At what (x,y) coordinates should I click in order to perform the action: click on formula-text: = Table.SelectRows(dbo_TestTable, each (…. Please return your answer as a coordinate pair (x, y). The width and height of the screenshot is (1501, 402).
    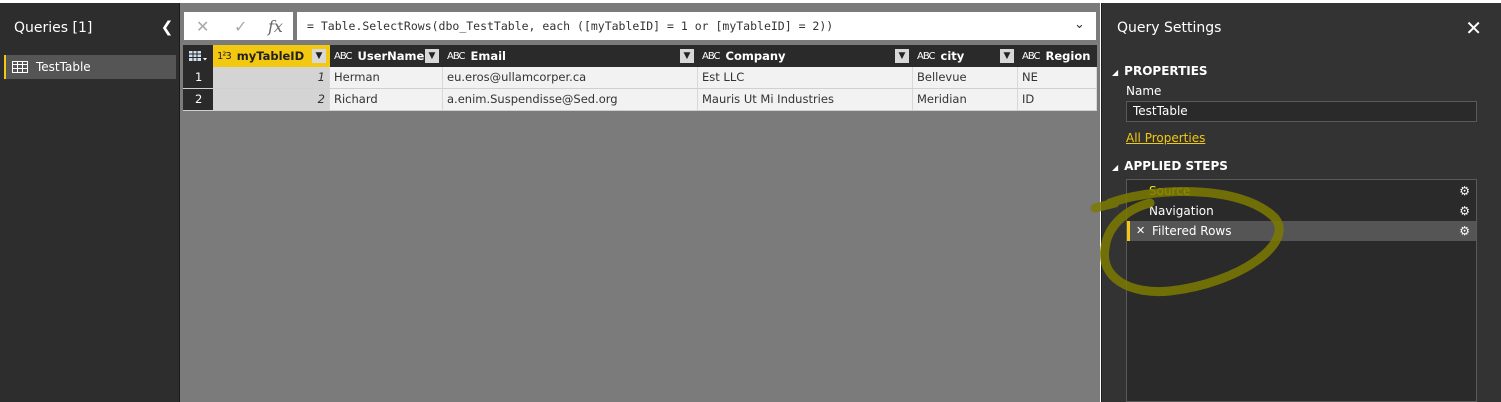
    Looking at the image, I should click on (570, 26).